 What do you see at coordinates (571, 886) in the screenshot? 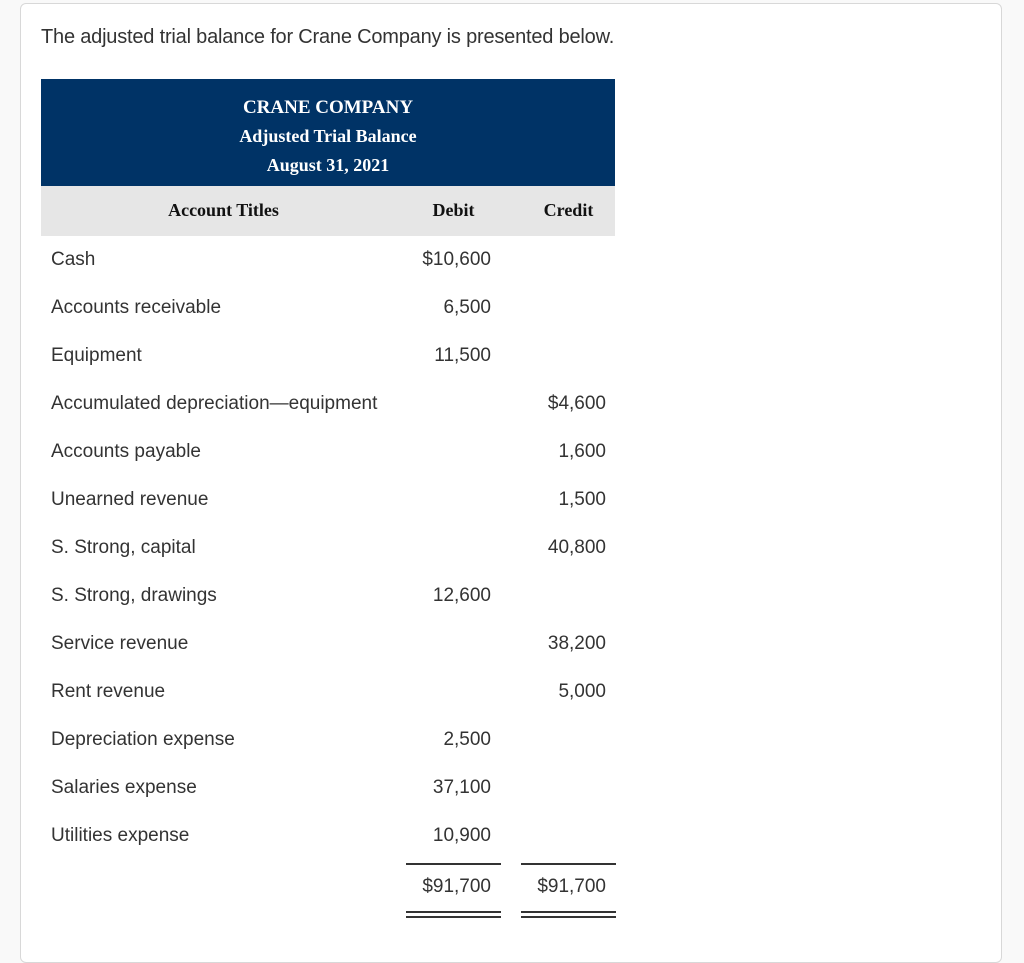
I see `credit-total: $91,700` at bounding box center [571, 886].